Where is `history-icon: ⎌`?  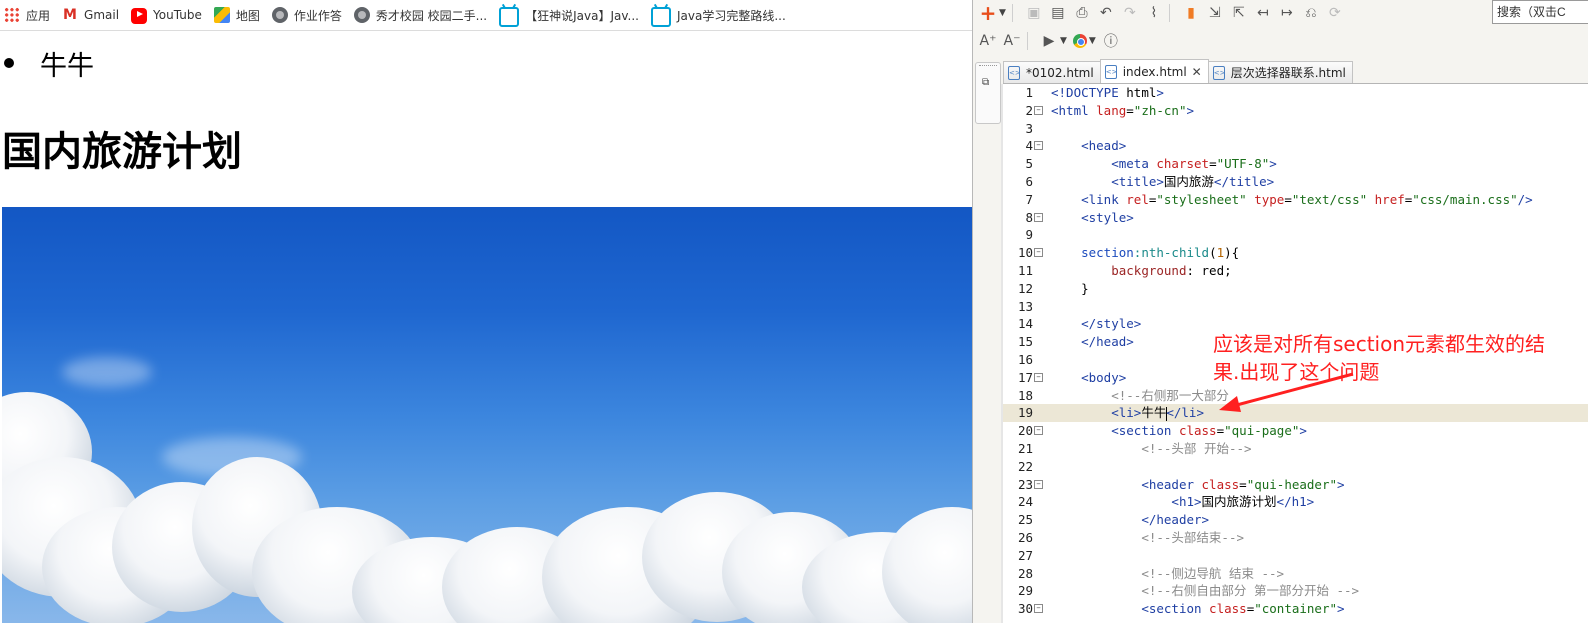 history-icon: ⎌ is located at coordinates (1311, 13).